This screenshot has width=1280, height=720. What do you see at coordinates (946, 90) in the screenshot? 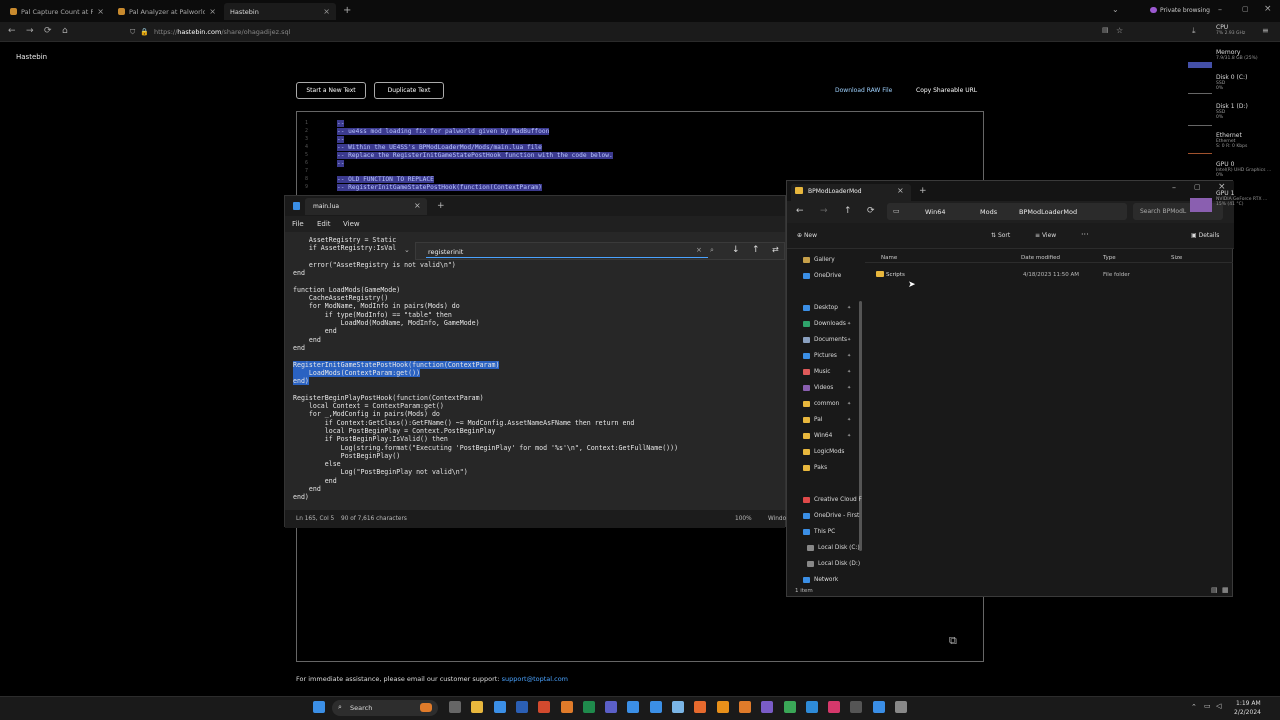
I see `copy-url-link: Copy Shareable URL` at bounding box center [946, 90].